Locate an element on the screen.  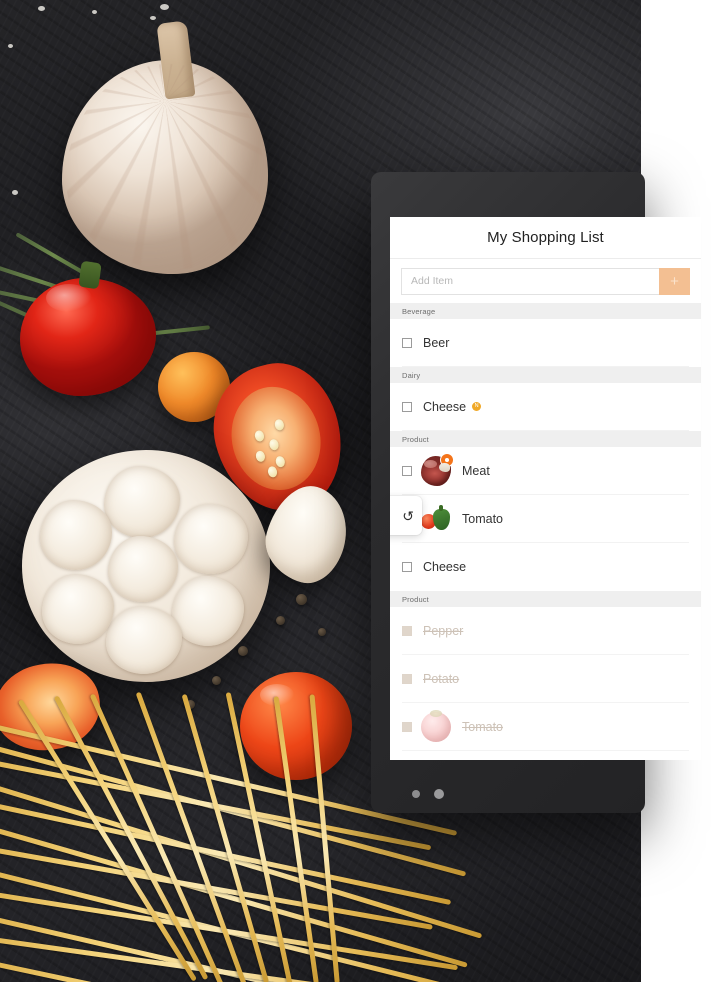
list-item: Cheese is located at coordinates (545, 567).